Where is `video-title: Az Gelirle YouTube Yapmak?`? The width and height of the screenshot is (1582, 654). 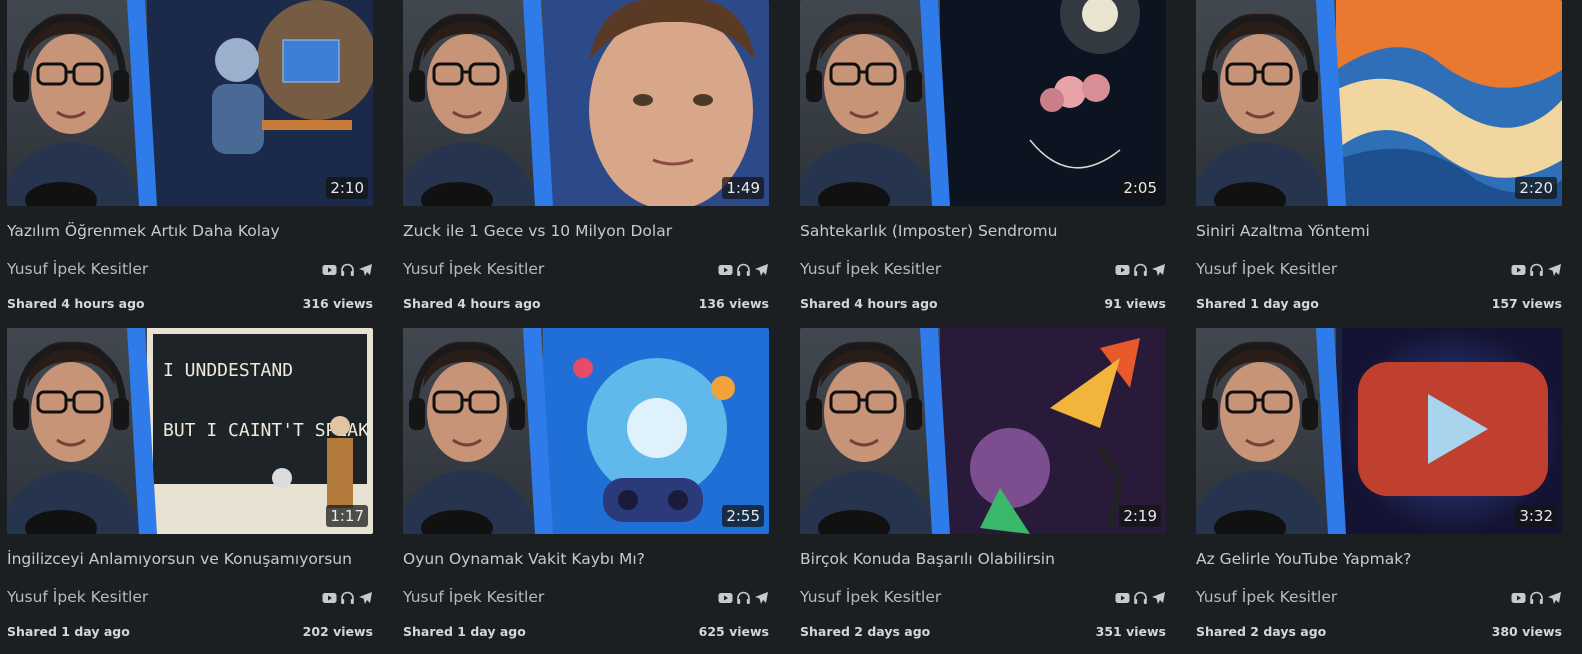
video-title: Az Gelirle YouTube Yapmak? is located at coordinates (1379, 559).